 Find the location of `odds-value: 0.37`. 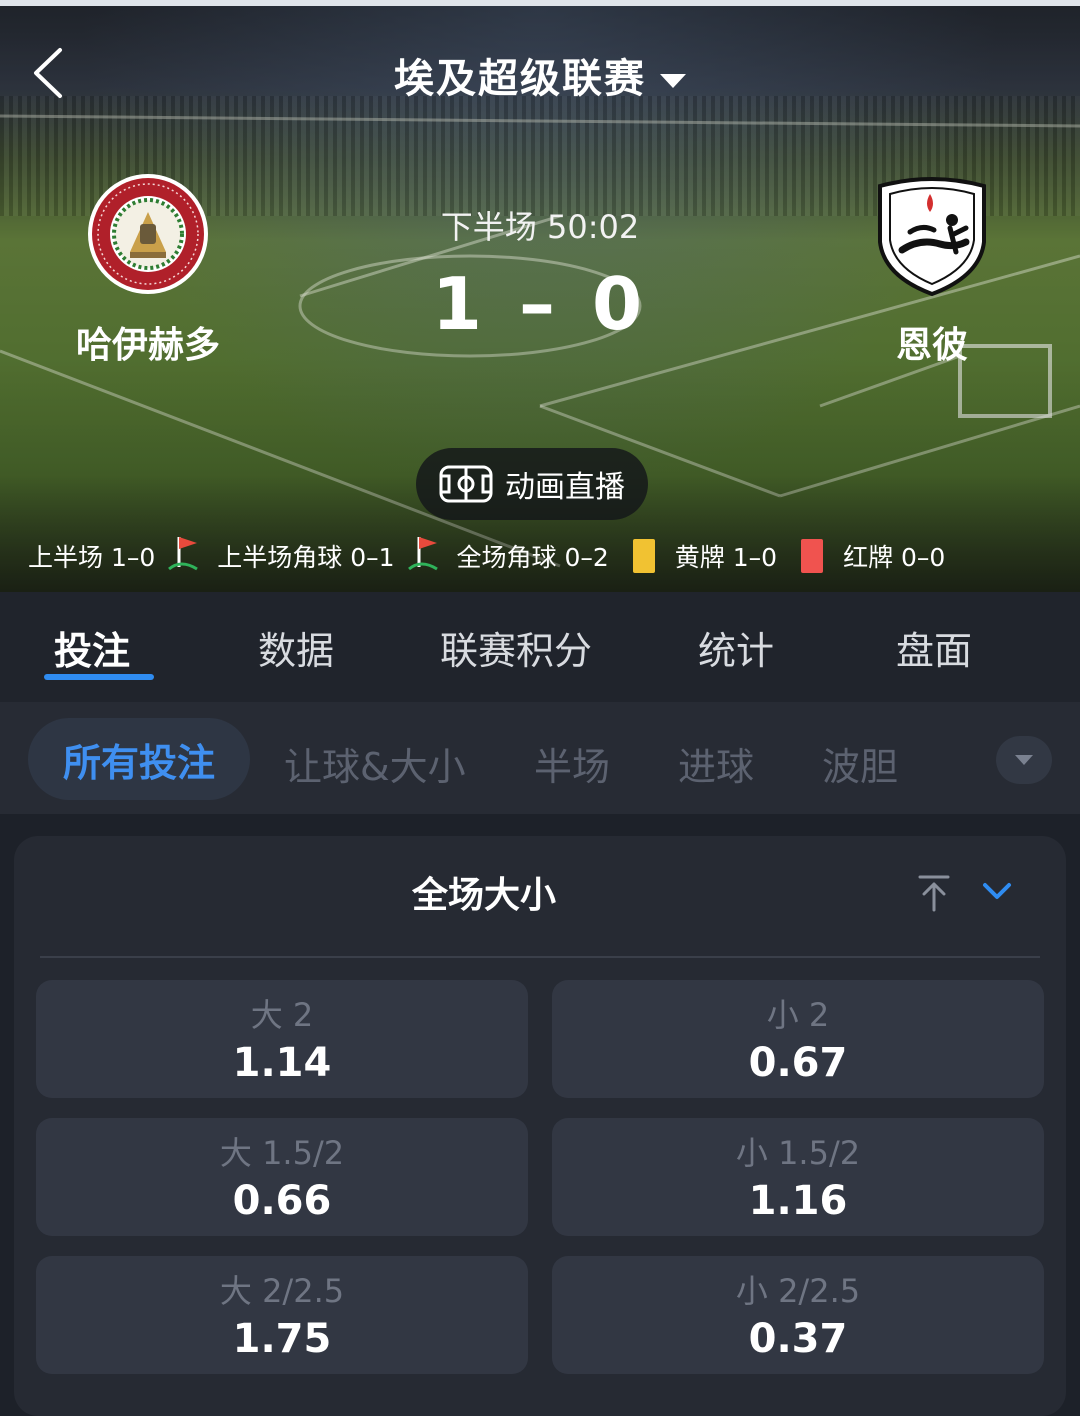

odds-value: 0.37 is located at coordinates (798, 1339).